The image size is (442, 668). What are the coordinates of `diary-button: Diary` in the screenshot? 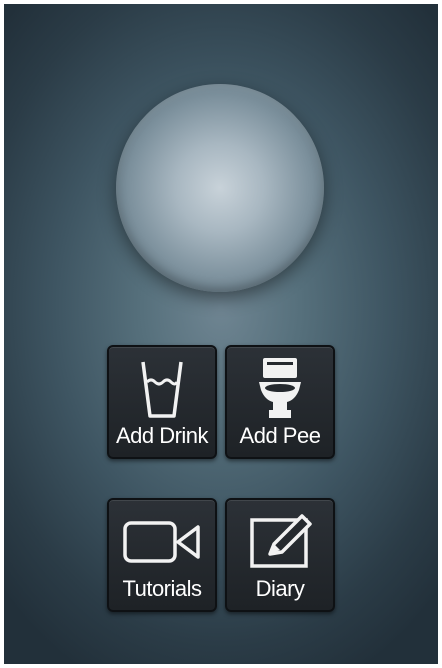 It's located at (280, 555).